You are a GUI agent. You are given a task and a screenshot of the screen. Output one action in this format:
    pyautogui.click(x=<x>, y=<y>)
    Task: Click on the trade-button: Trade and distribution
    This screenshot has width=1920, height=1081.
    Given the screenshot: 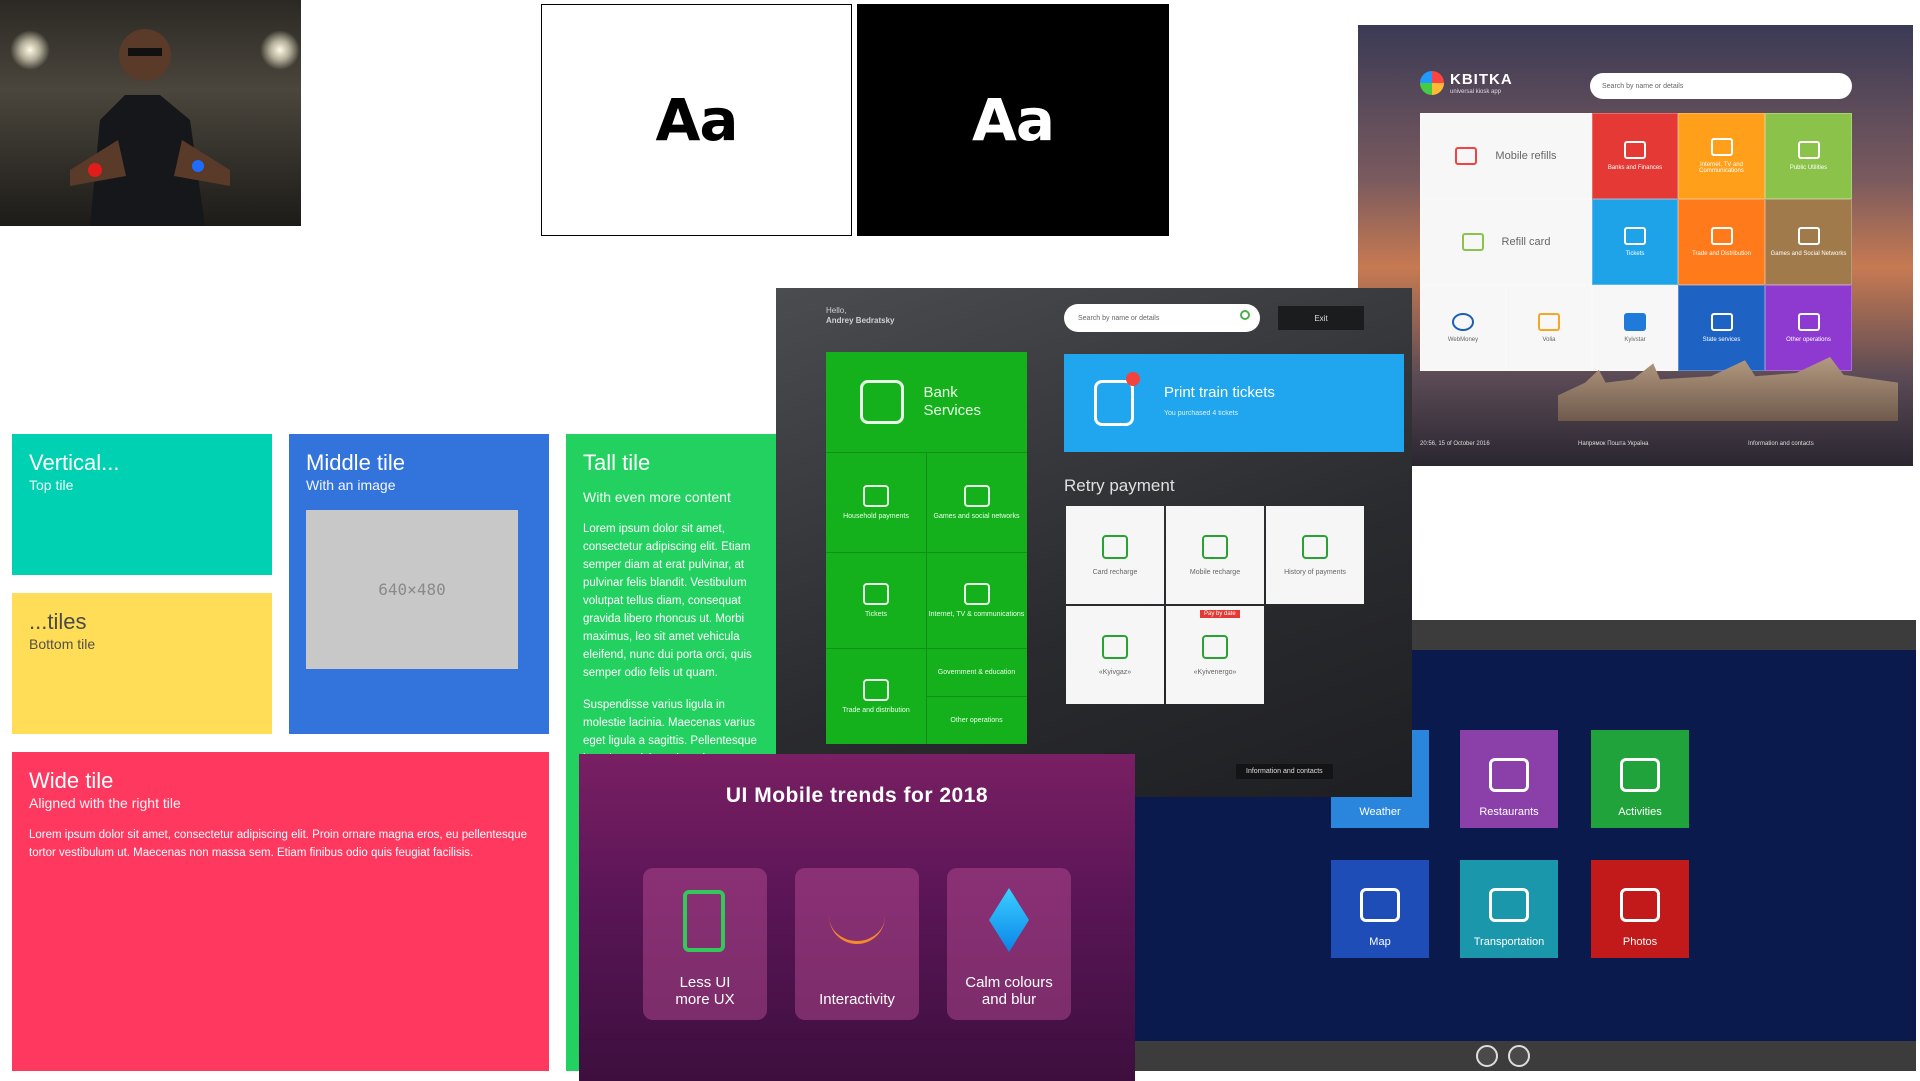 What is the action you would take?
    pyautogui.click(x=876, y=696)
    